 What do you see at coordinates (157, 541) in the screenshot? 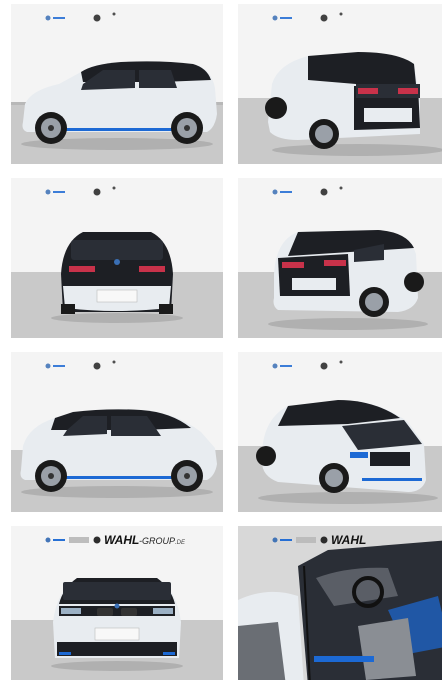
I see `dealer-suffix: -GROUP` at bounding box center [157, 541].